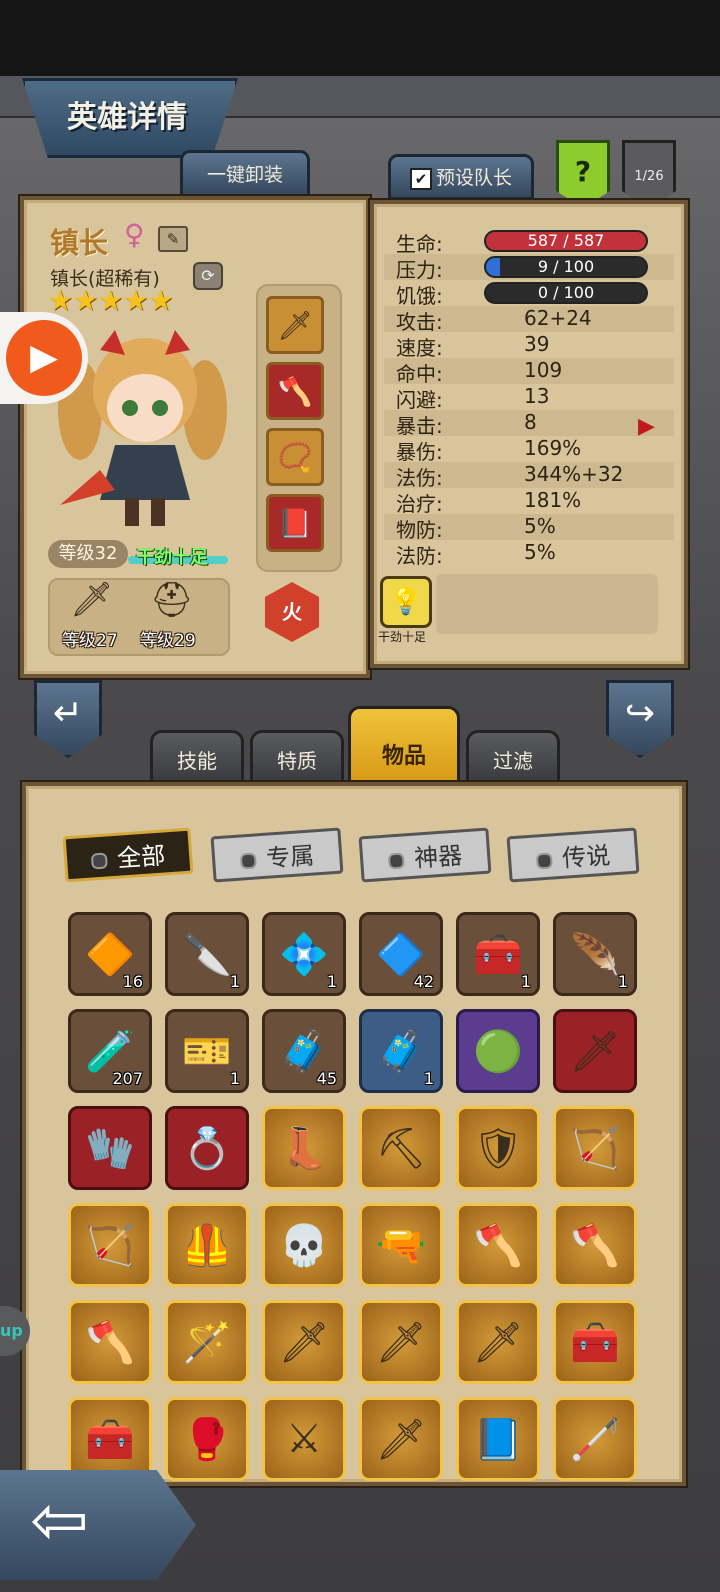 This screenshot has width=720, height=1592. What do you see at coordinates (498, 954) in the screenshot?
I see `item-slot: 🧰 1` at bounding box center [498, 954].